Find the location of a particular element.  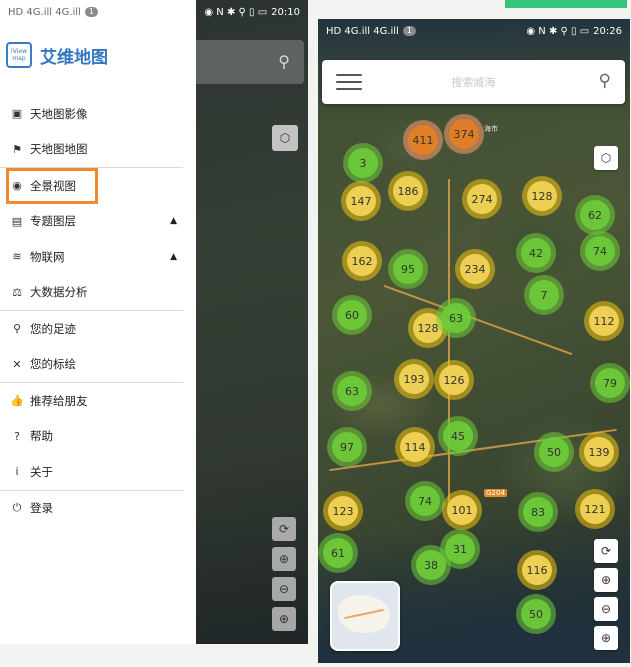

cluster-count: 162 is located at coordinates (362, 261).